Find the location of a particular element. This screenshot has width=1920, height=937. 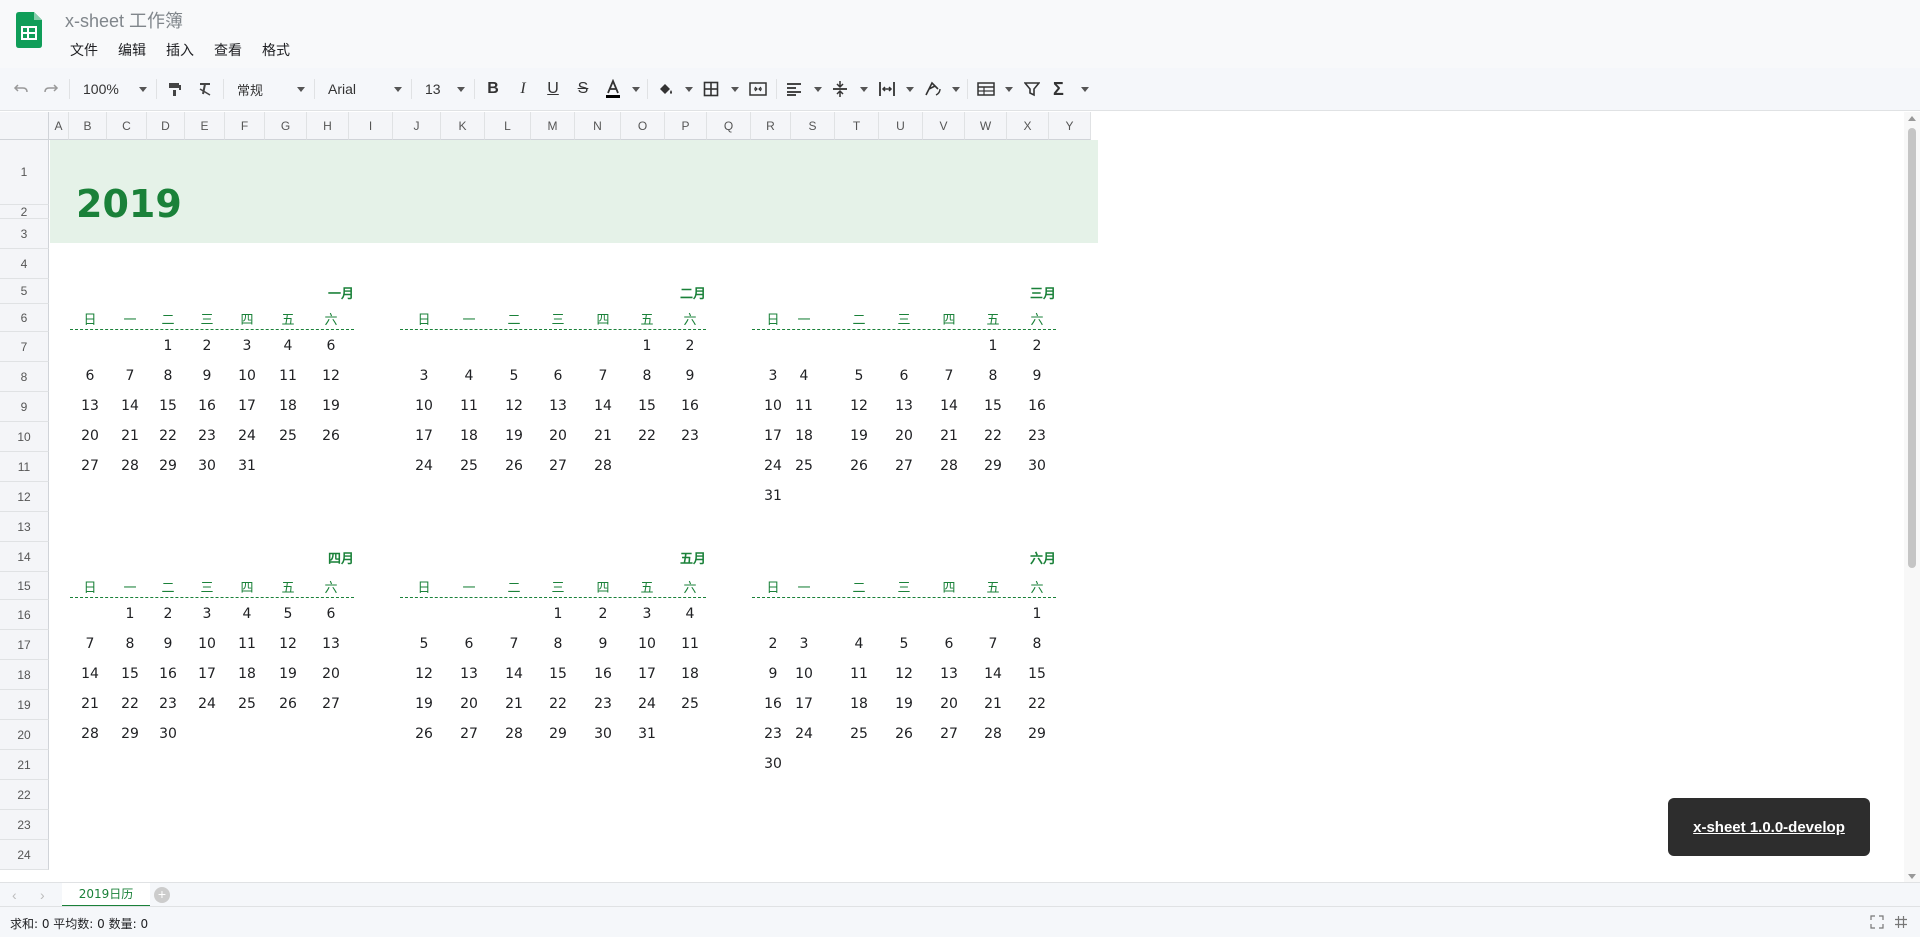

column-header: I is located at coordinates (371, 126).